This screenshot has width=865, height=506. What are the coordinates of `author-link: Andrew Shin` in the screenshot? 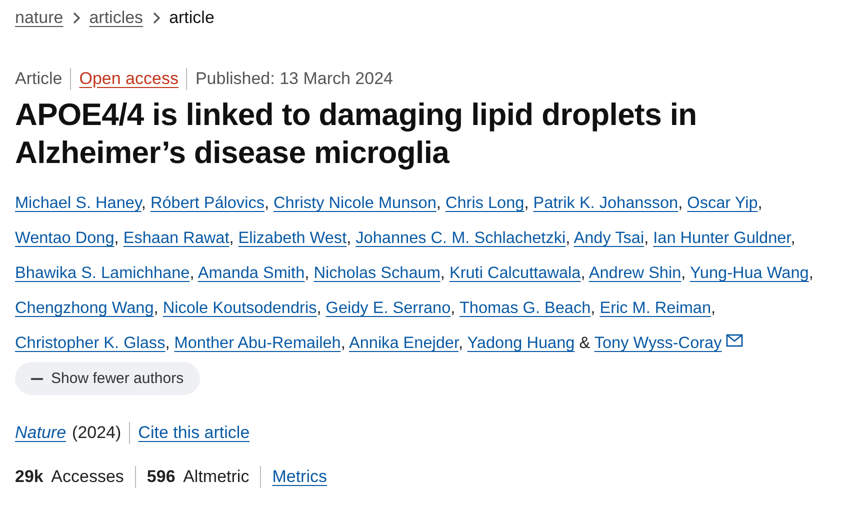 It's located at (635, 273).